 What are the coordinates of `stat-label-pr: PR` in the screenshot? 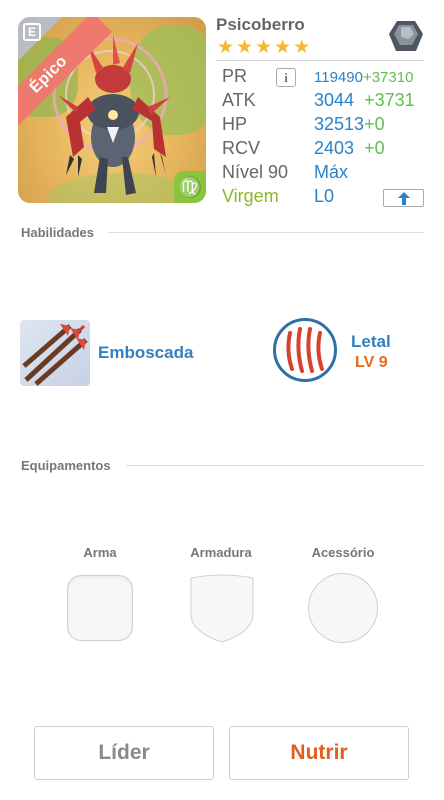 It's located at (235, 76).